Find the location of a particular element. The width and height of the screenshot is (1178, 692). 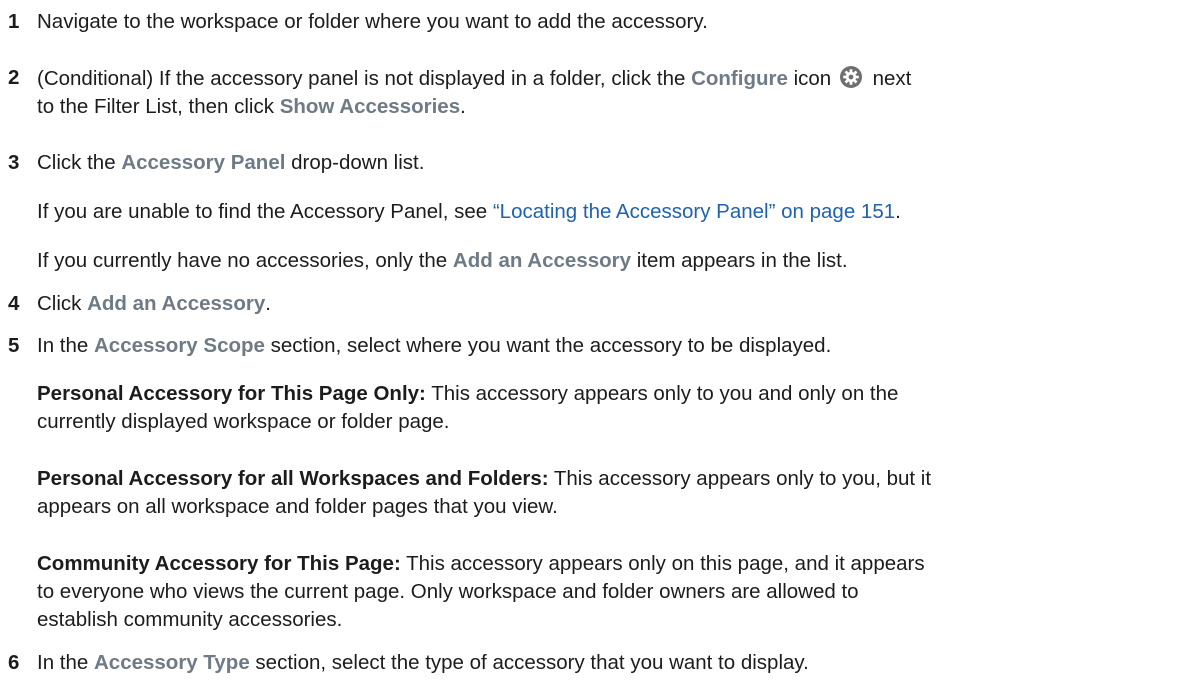

note-text: . is located at coordinates (898, 211).